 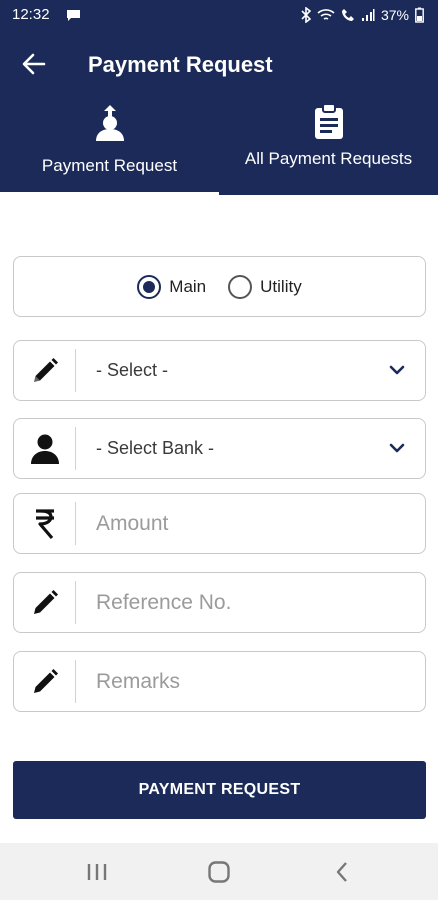 What do you see at coordinates (31, 14) in the screenshot?
I see `status-time: 12:32` at bounding box center [31, 14].